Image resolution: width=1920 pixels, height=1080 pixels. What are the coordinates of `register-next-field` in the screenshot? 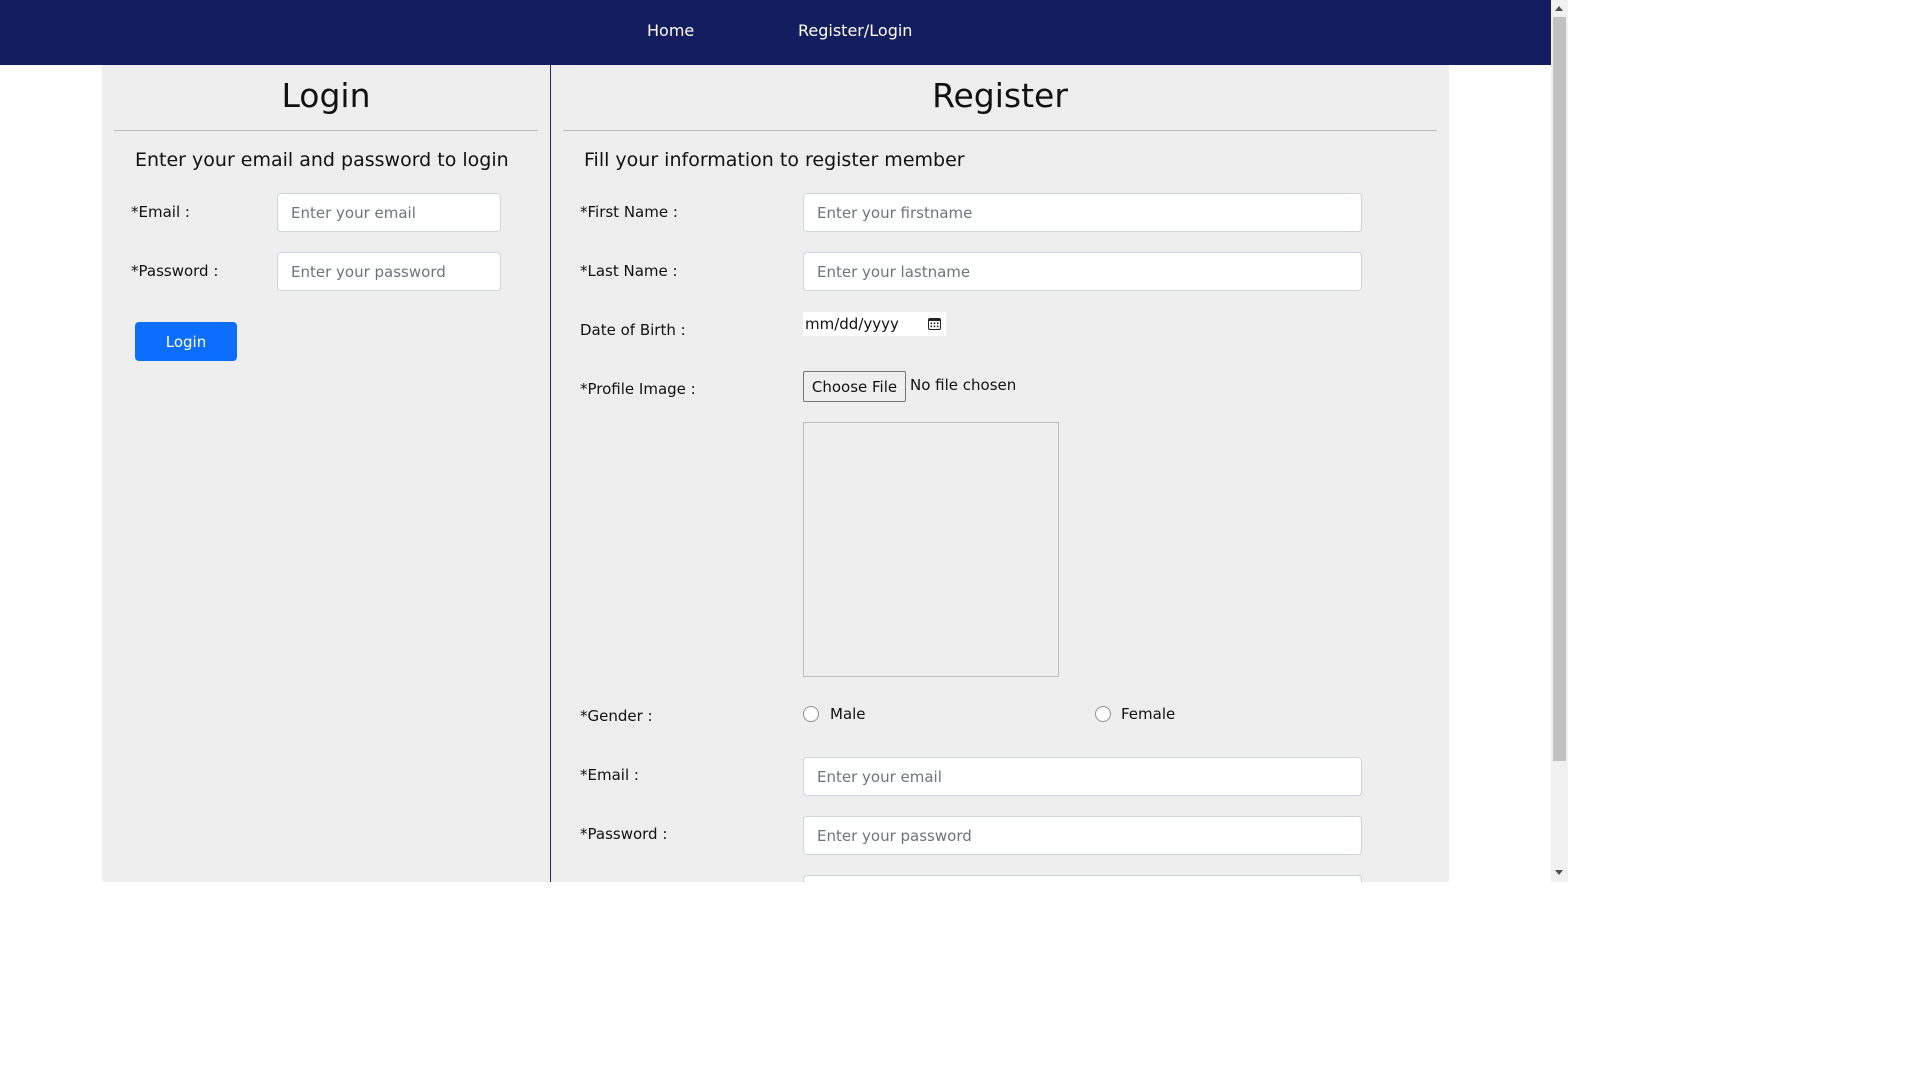 It's located at (1082, 878).